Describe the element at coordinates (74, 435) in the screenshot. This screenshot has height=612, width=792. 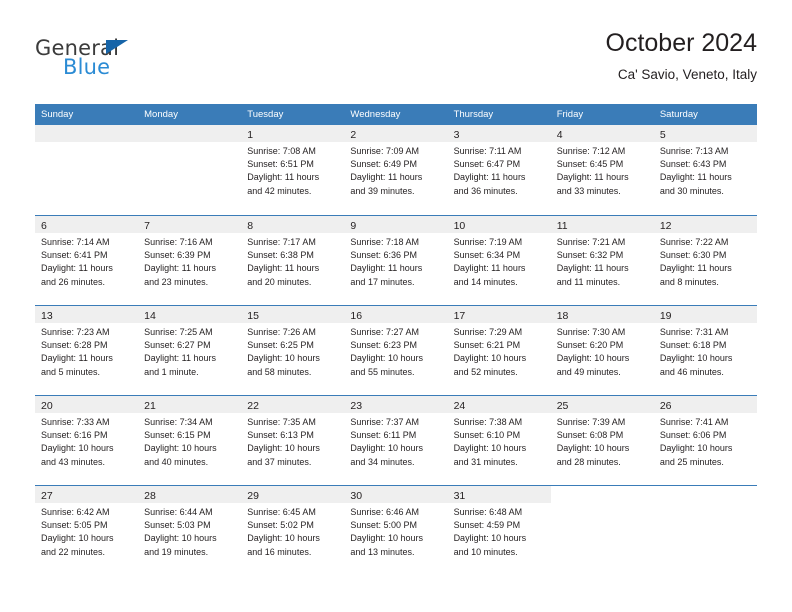
I see `day-detail-line: Sunset: 6:16 PM` at that location.